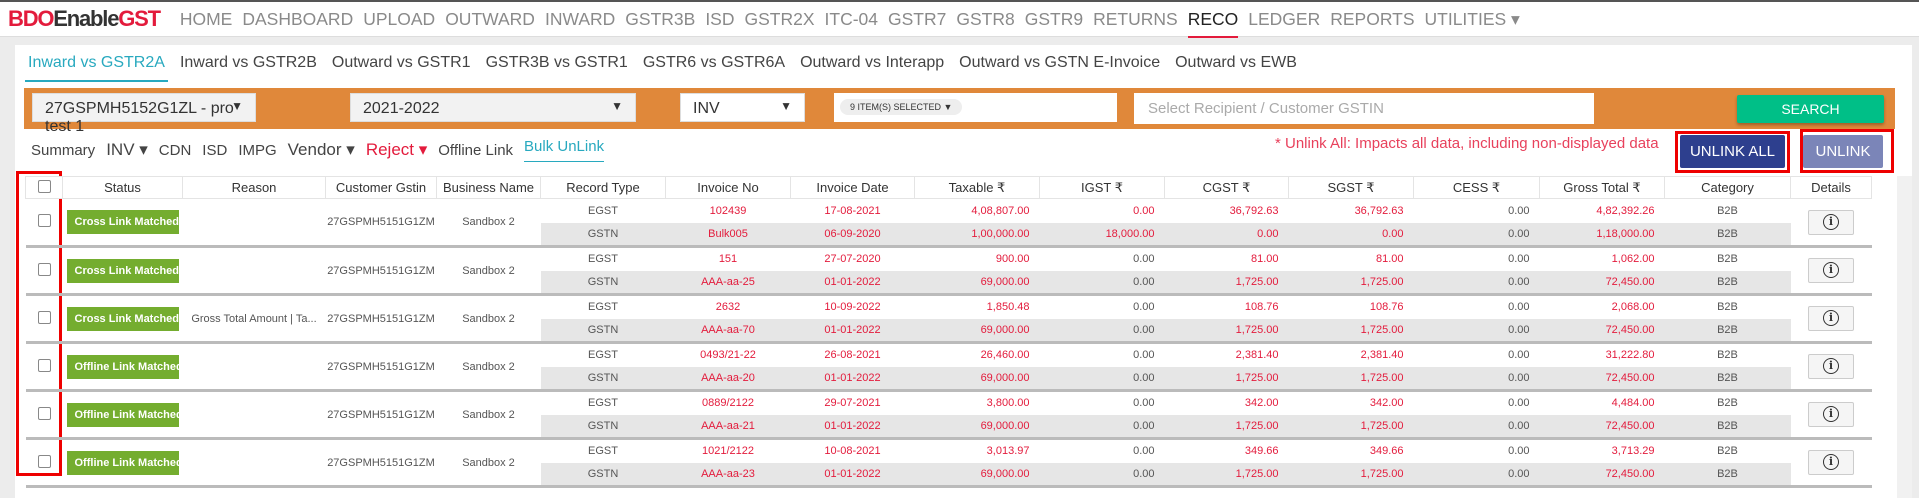 The image size is (1919, 498). What do you see at coordinates (122, 463) in the screenshot?
I see `status-cell: Offline Link Matched` at bounding box center [122, 463].